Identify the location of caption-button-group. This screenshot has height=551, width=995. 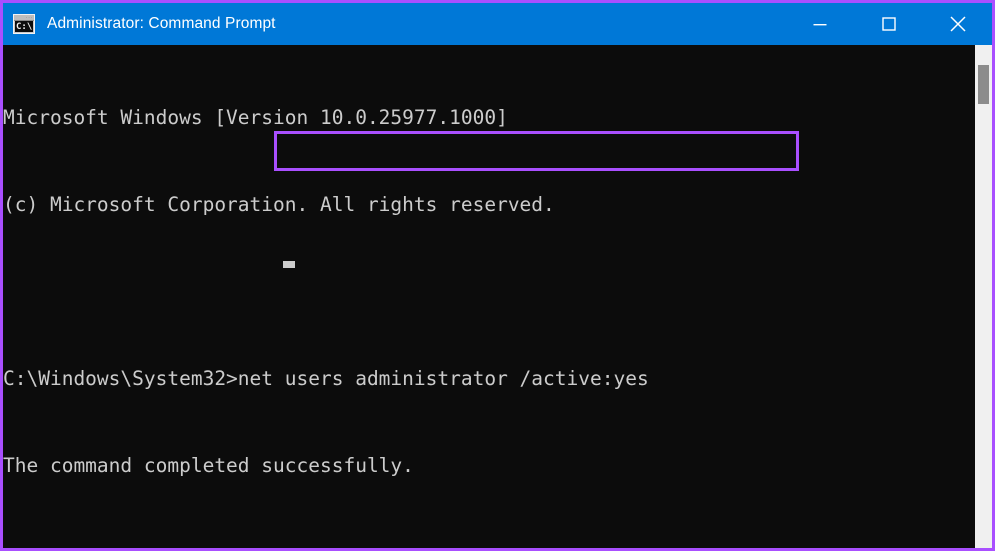
(888, 24).